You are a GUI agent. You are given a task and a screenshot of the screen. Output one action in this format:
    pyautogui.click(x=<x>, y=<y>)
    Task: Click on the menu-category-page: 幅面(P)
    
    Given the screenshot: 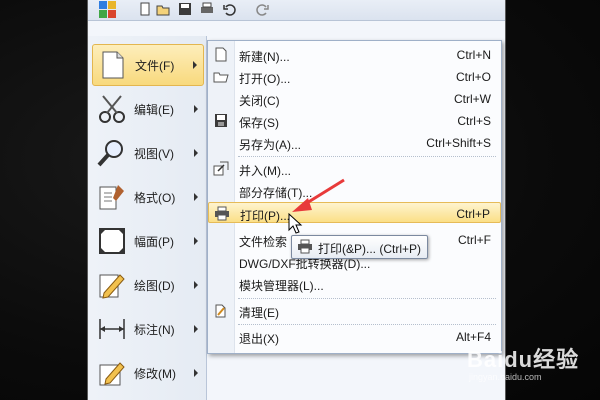 What is the action you would take?
    pyautogui.click(x=148, y=241)
    